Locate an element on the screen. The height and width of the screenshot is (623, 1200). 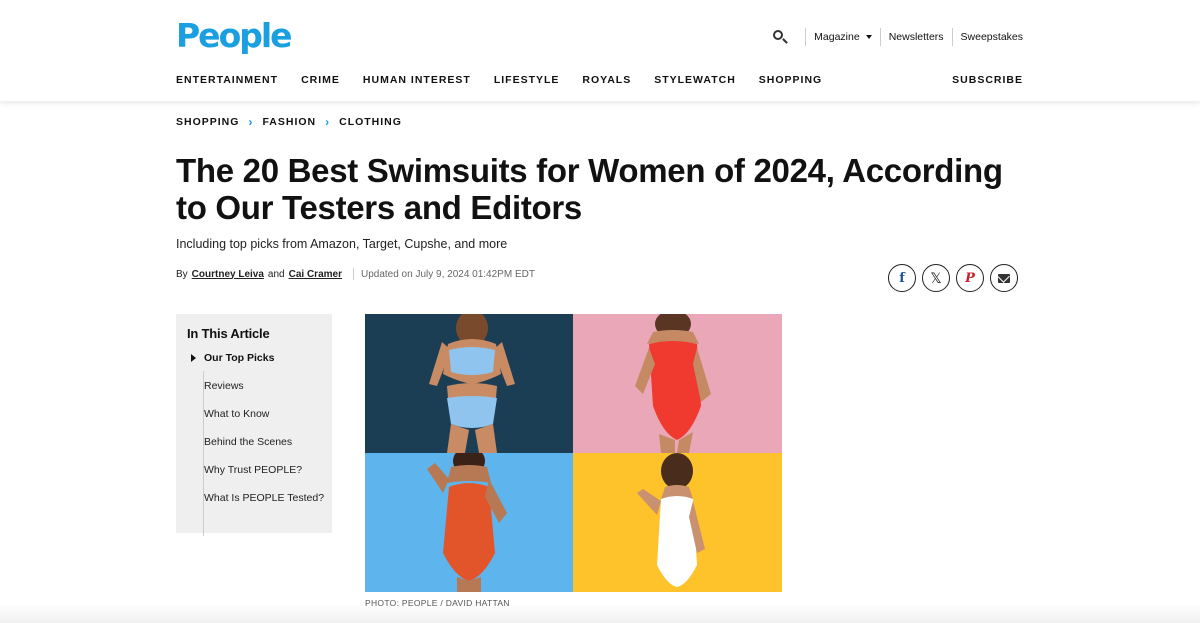
blue-bikini-photo is located at coordinates (469, 383).